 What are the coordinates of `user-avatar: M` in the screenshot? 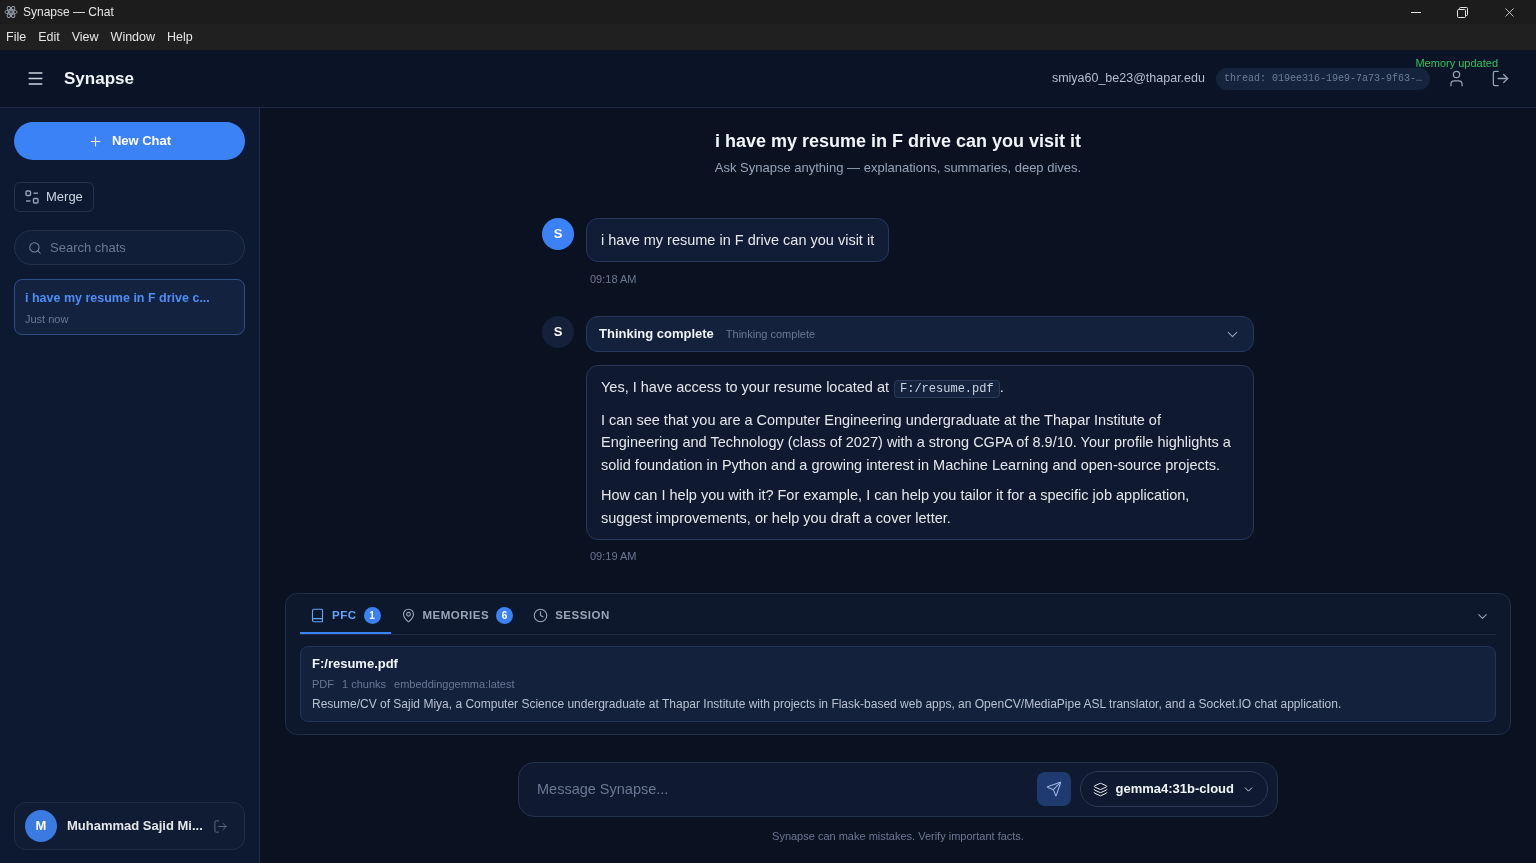 It's located at (41, 826).